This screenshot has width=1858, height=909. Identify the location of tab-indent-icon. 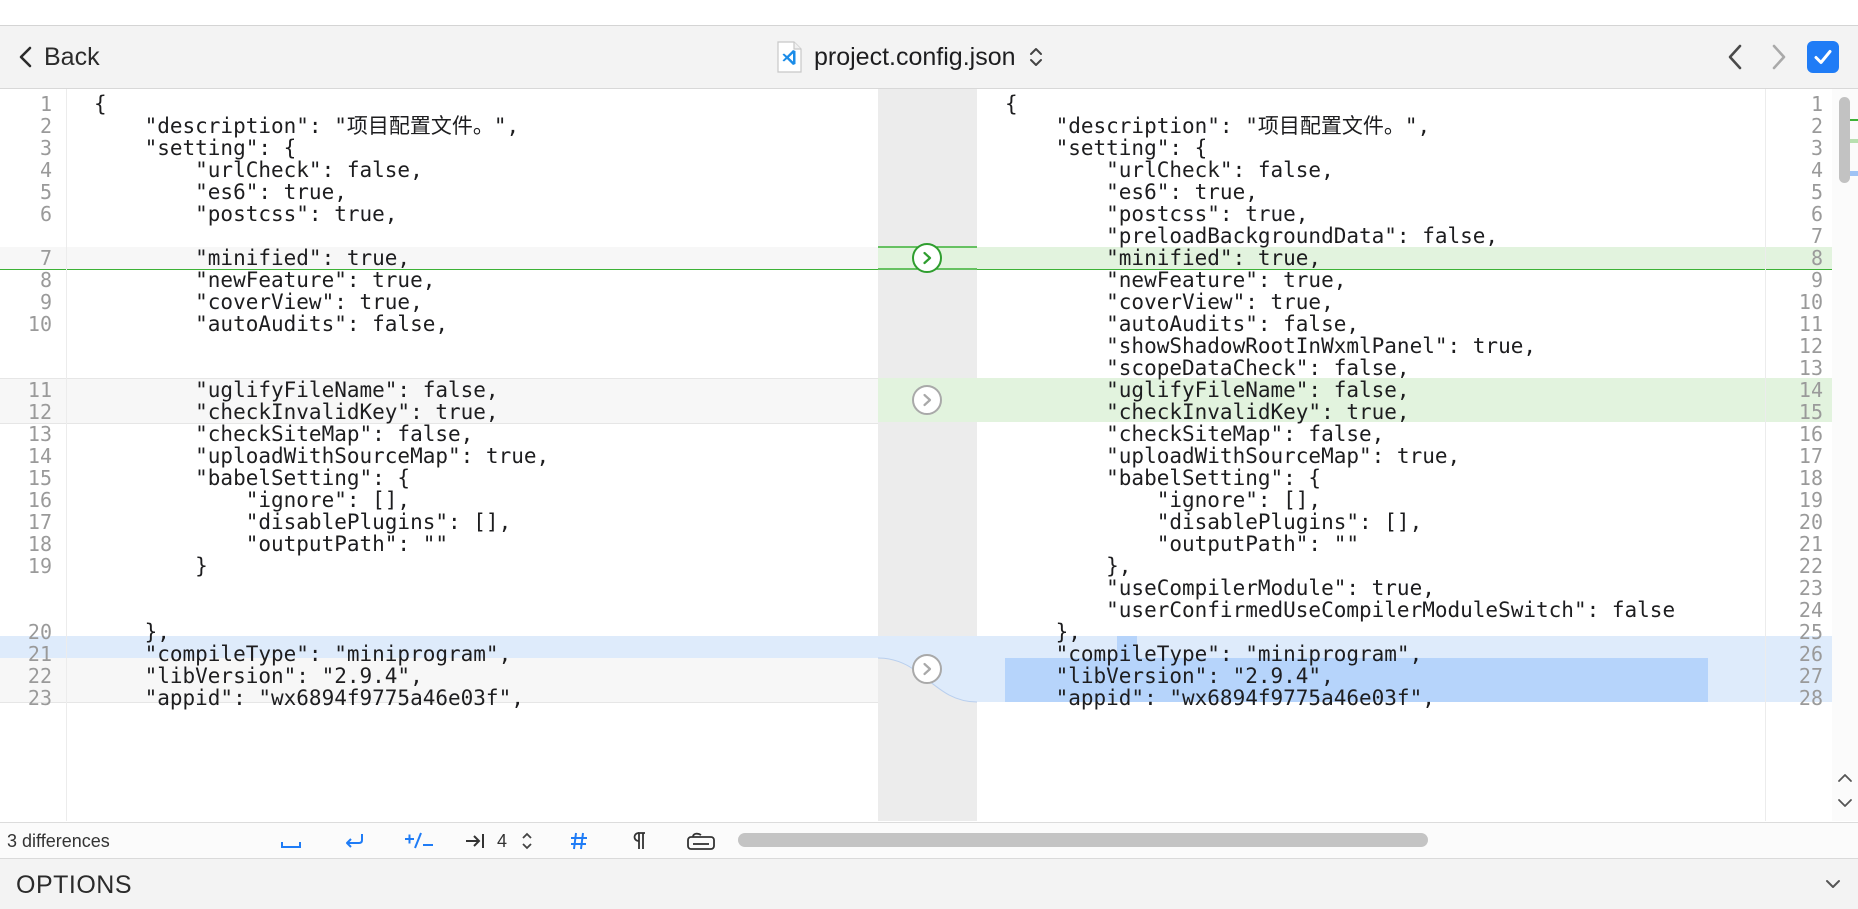
(475, 841).